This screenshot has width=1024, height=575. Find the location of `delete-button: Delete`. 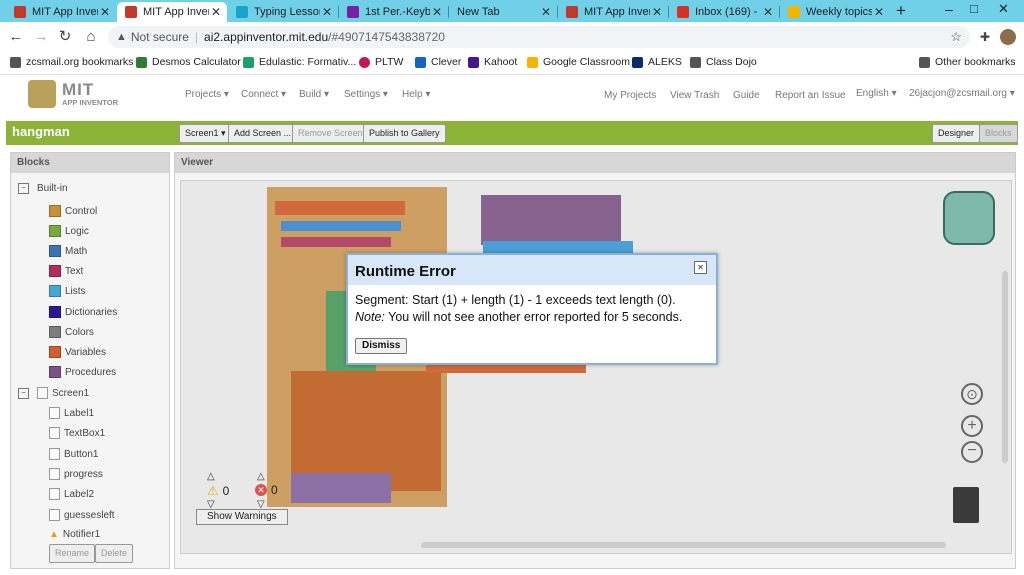

delete-button: Delete is located at coordinates (114, 553).